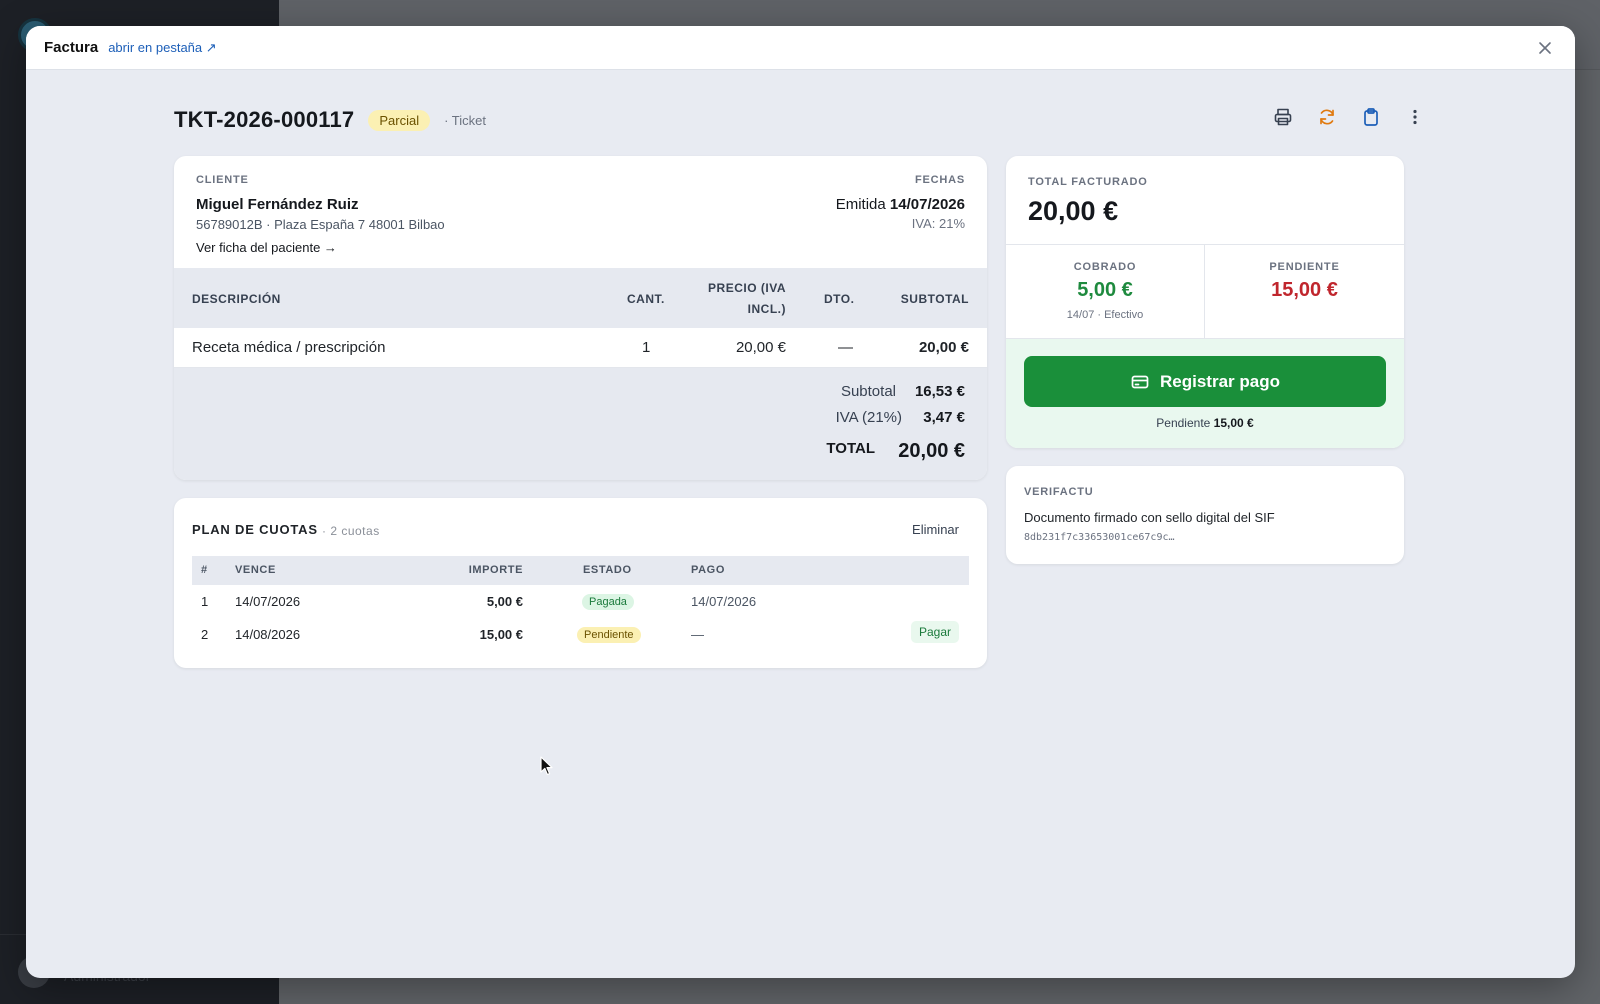 Image resolution: width=1600 pixels, height=1004 pixels. Describe the element at coordinates (1105, 267) in the screenshot. I see `collected-label: COBRADO` at that location.